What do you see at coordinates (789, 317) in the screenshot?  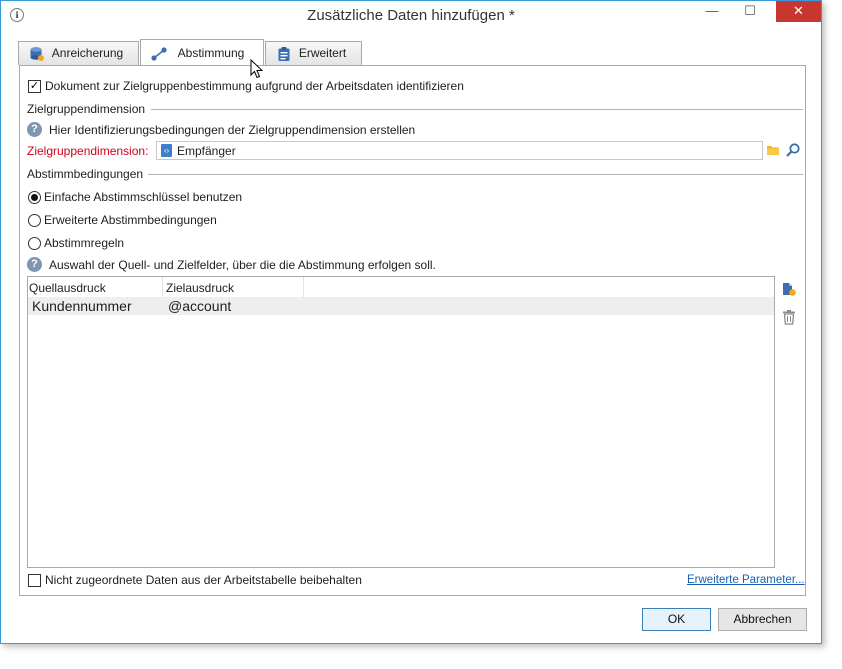 I see `delete-icon` at bounding box center [789, 317].